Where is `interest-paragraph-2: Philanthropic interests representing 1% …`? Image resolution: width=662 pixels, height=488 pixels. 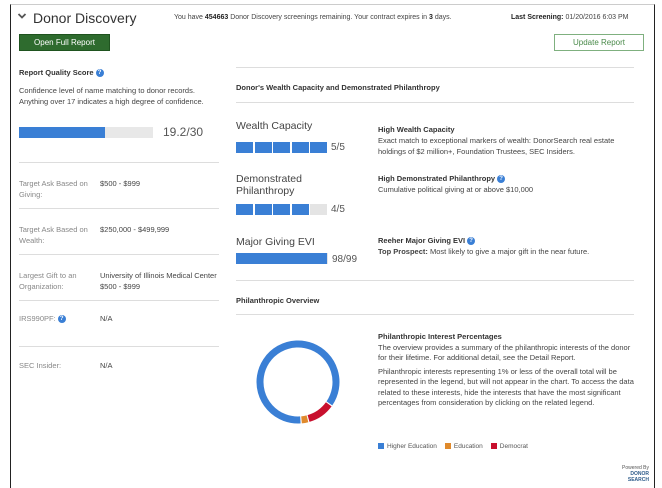
interest-paragraph-2: Philanthropic interests representing 1% … is located at coordinates (506, 387).